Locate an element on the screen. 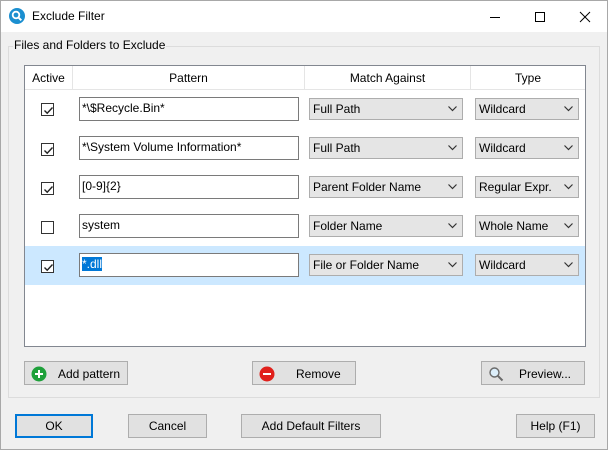 The image size is (608, 450). maximize-icon is located at coordinates (539, 16).